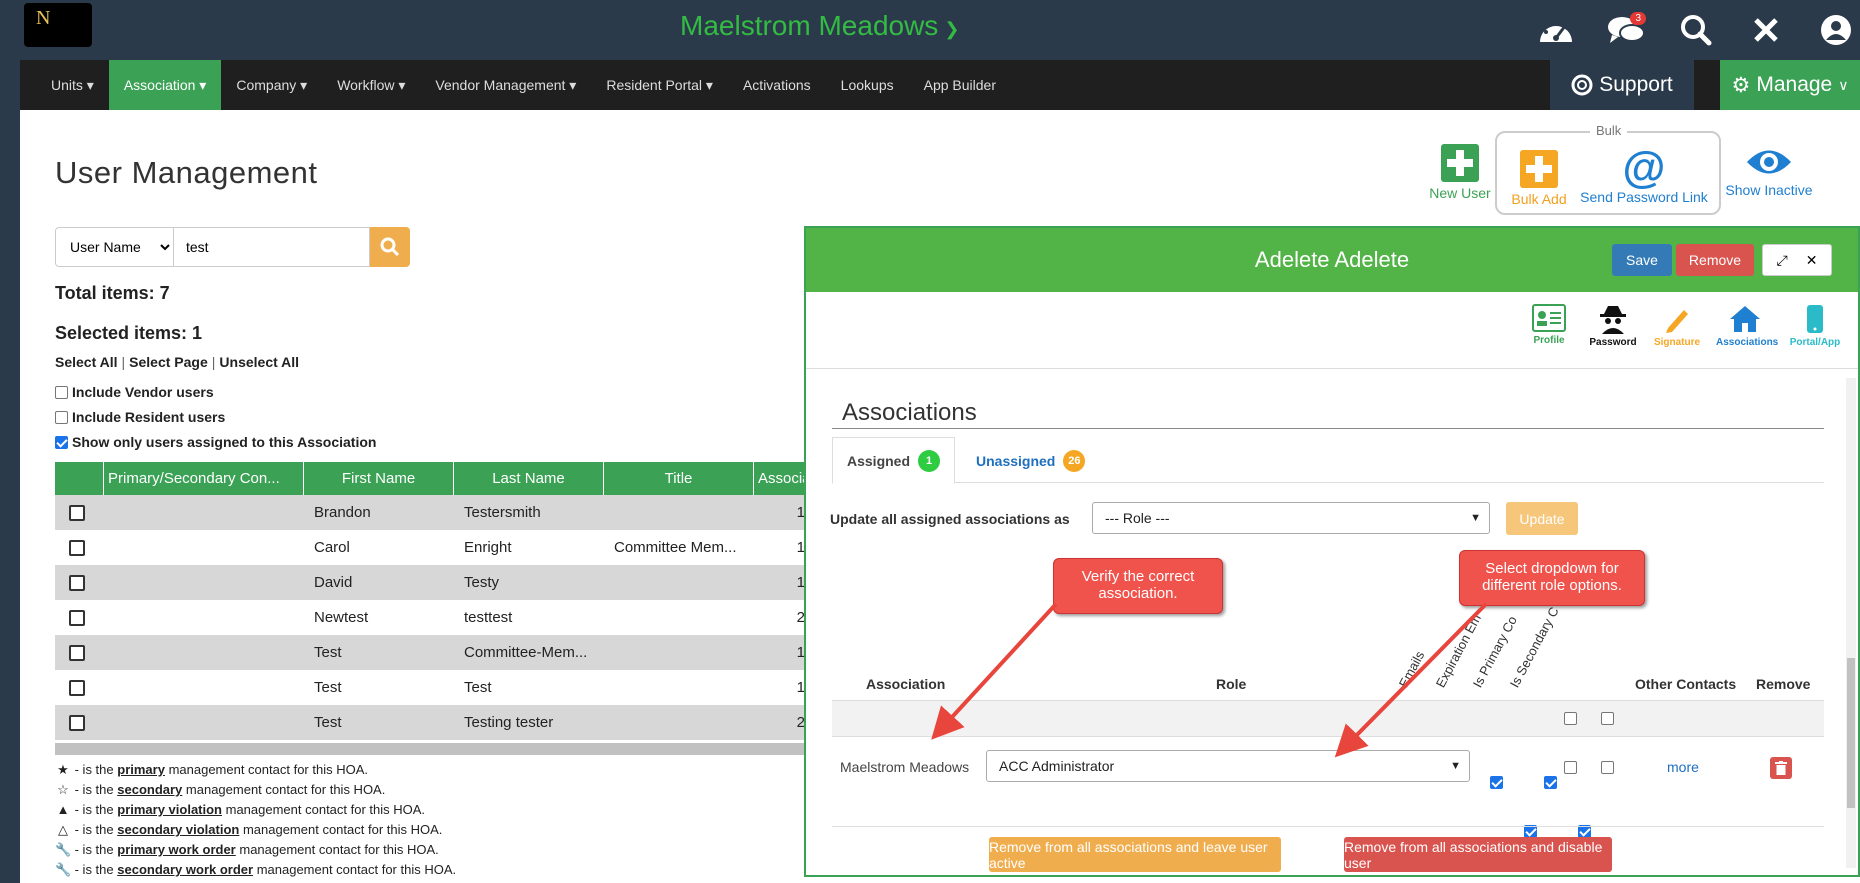 The height and width of the screenshot is (883, 1860). Describe the element at coordinates (1790, 85) in the screenshot. I see `manage-button: ⚙ Manage ∨` at that location.